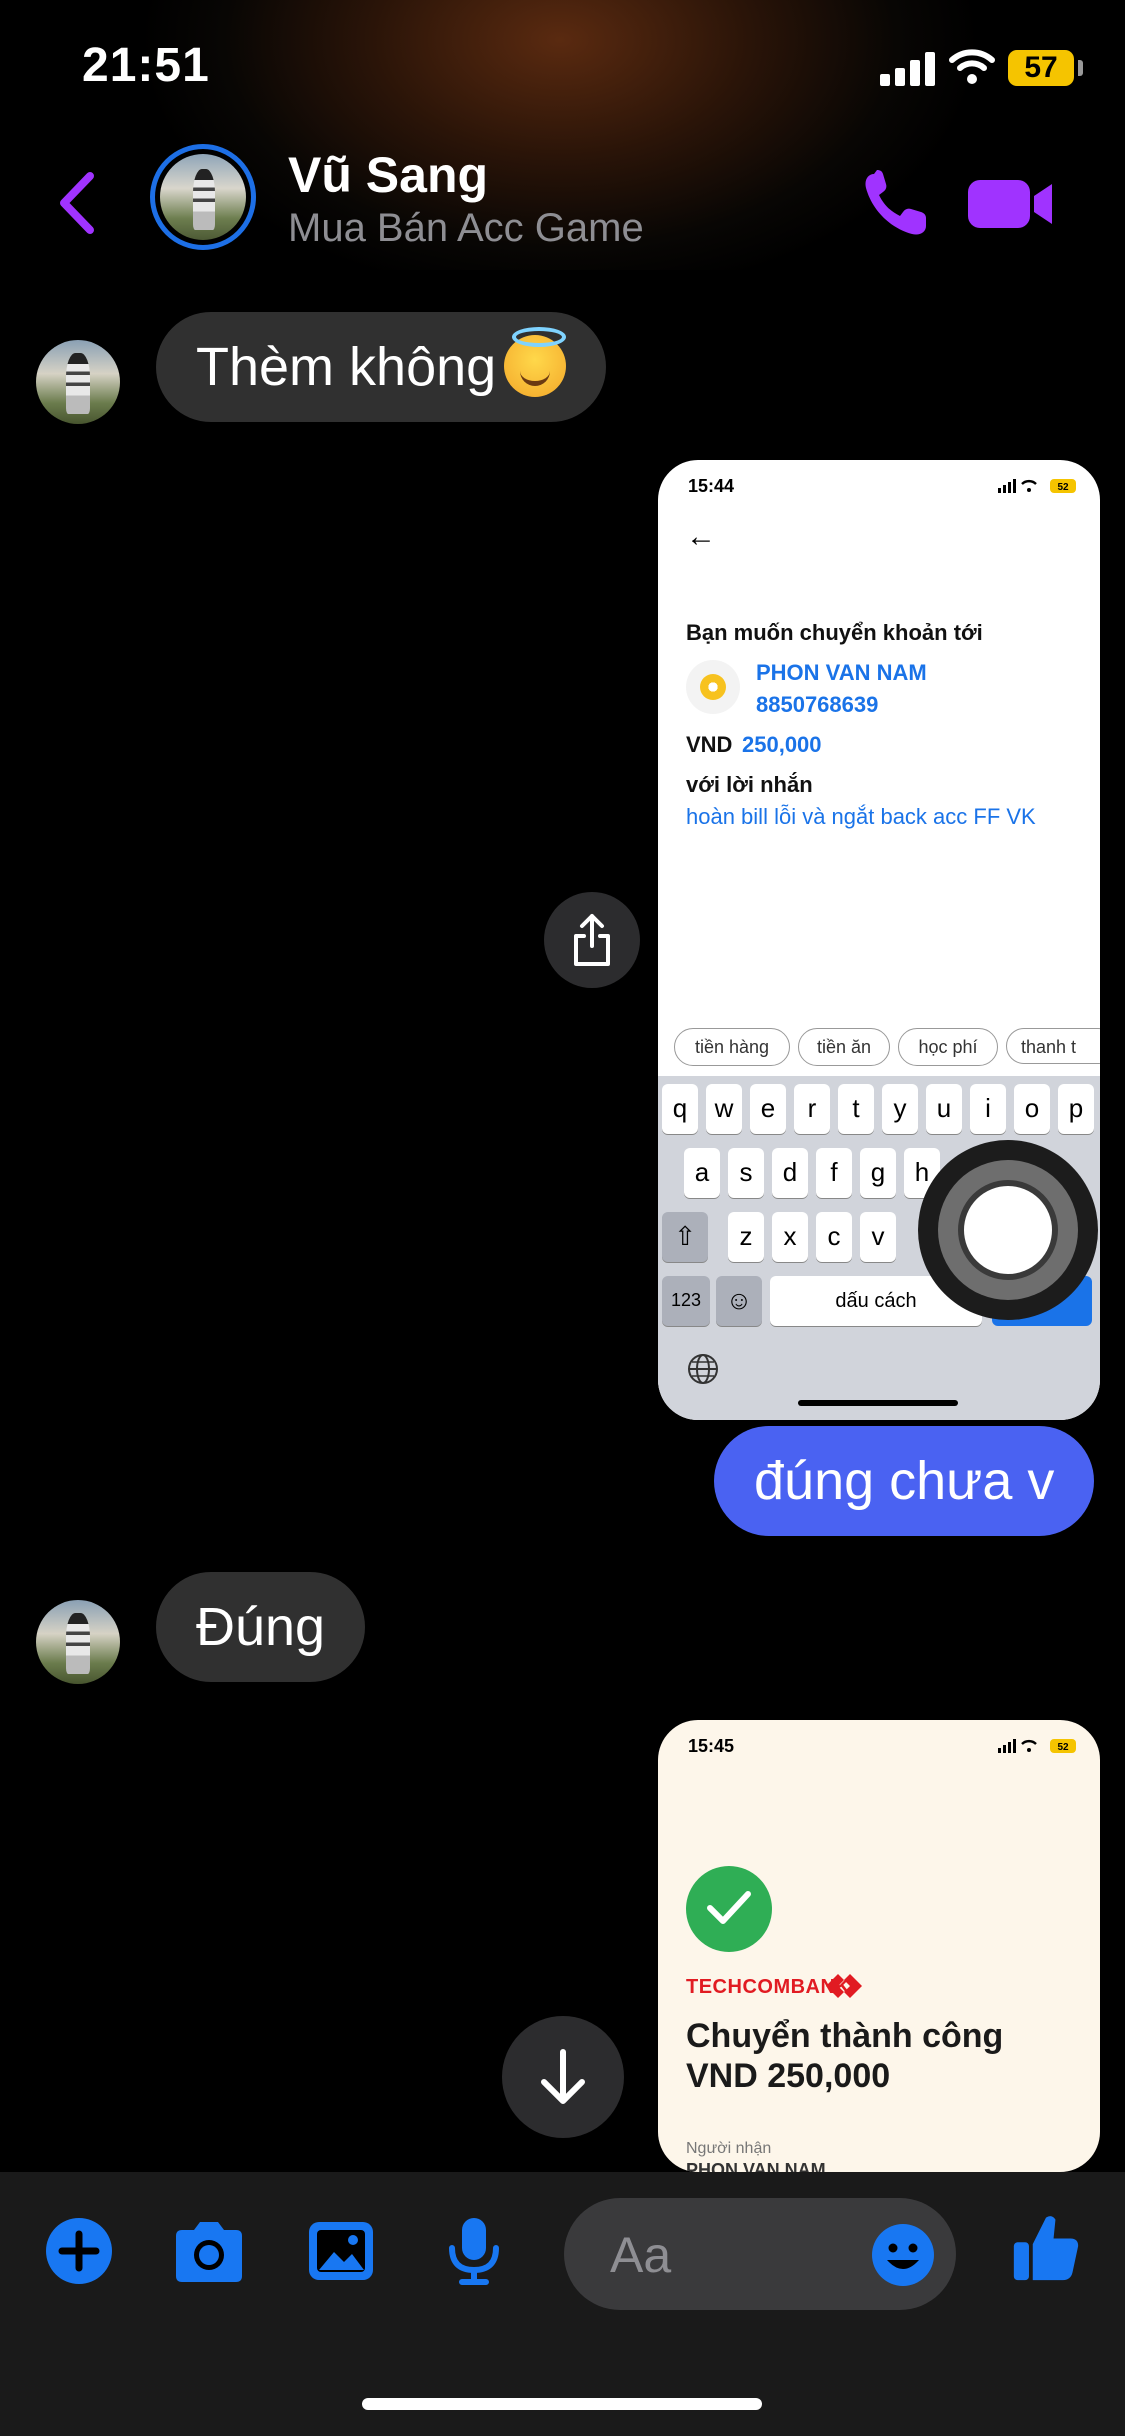 The image size is (1125, 2436). What do you see at coordinates (782, 744) in the screenshot?
I see `amount: 250,000` at bounding box center [782, 744].